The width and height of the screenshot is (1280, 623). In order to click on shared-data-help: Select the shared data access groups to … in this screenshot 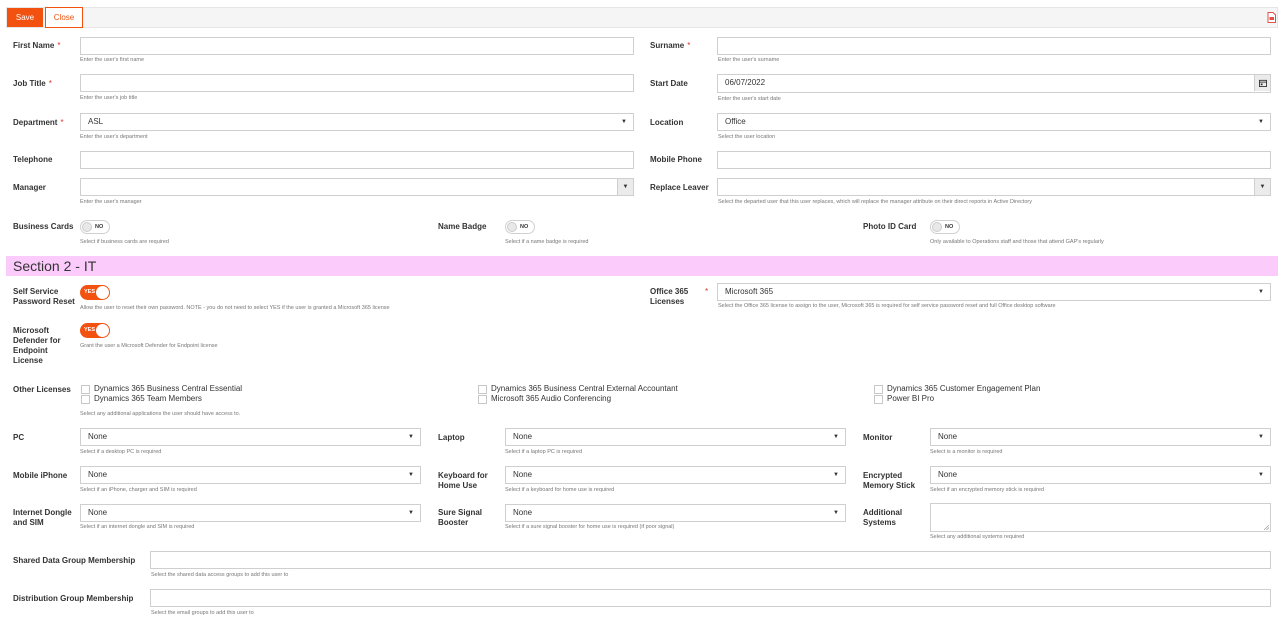, I will do `click(220, 575)`.